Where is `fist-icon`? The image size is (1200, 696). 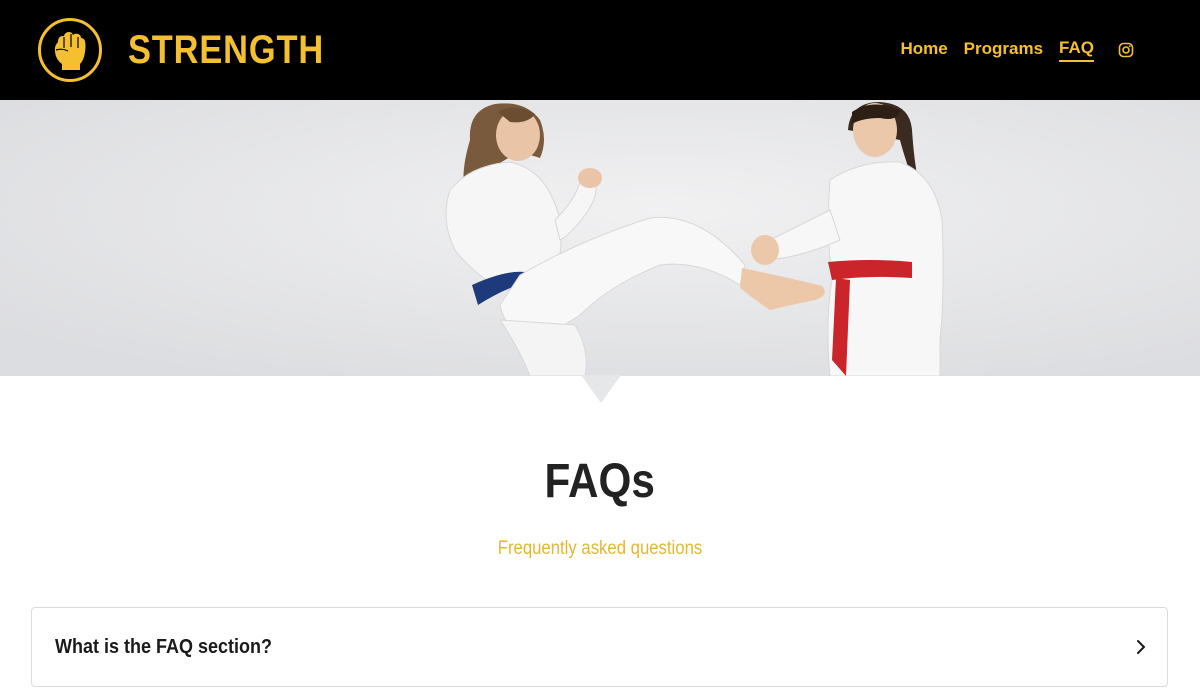 fist-icon is located at coordinates (70, 51).